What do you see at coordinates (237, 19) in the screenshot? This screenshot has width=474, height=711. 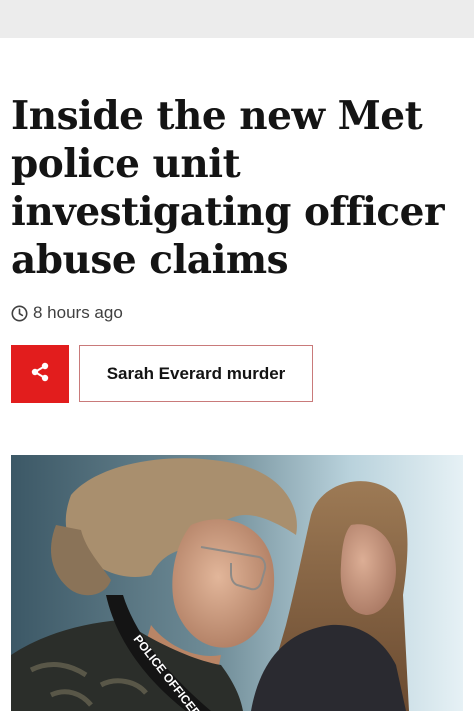 I see `browser-top-bar` at bounding box center [237, 19].